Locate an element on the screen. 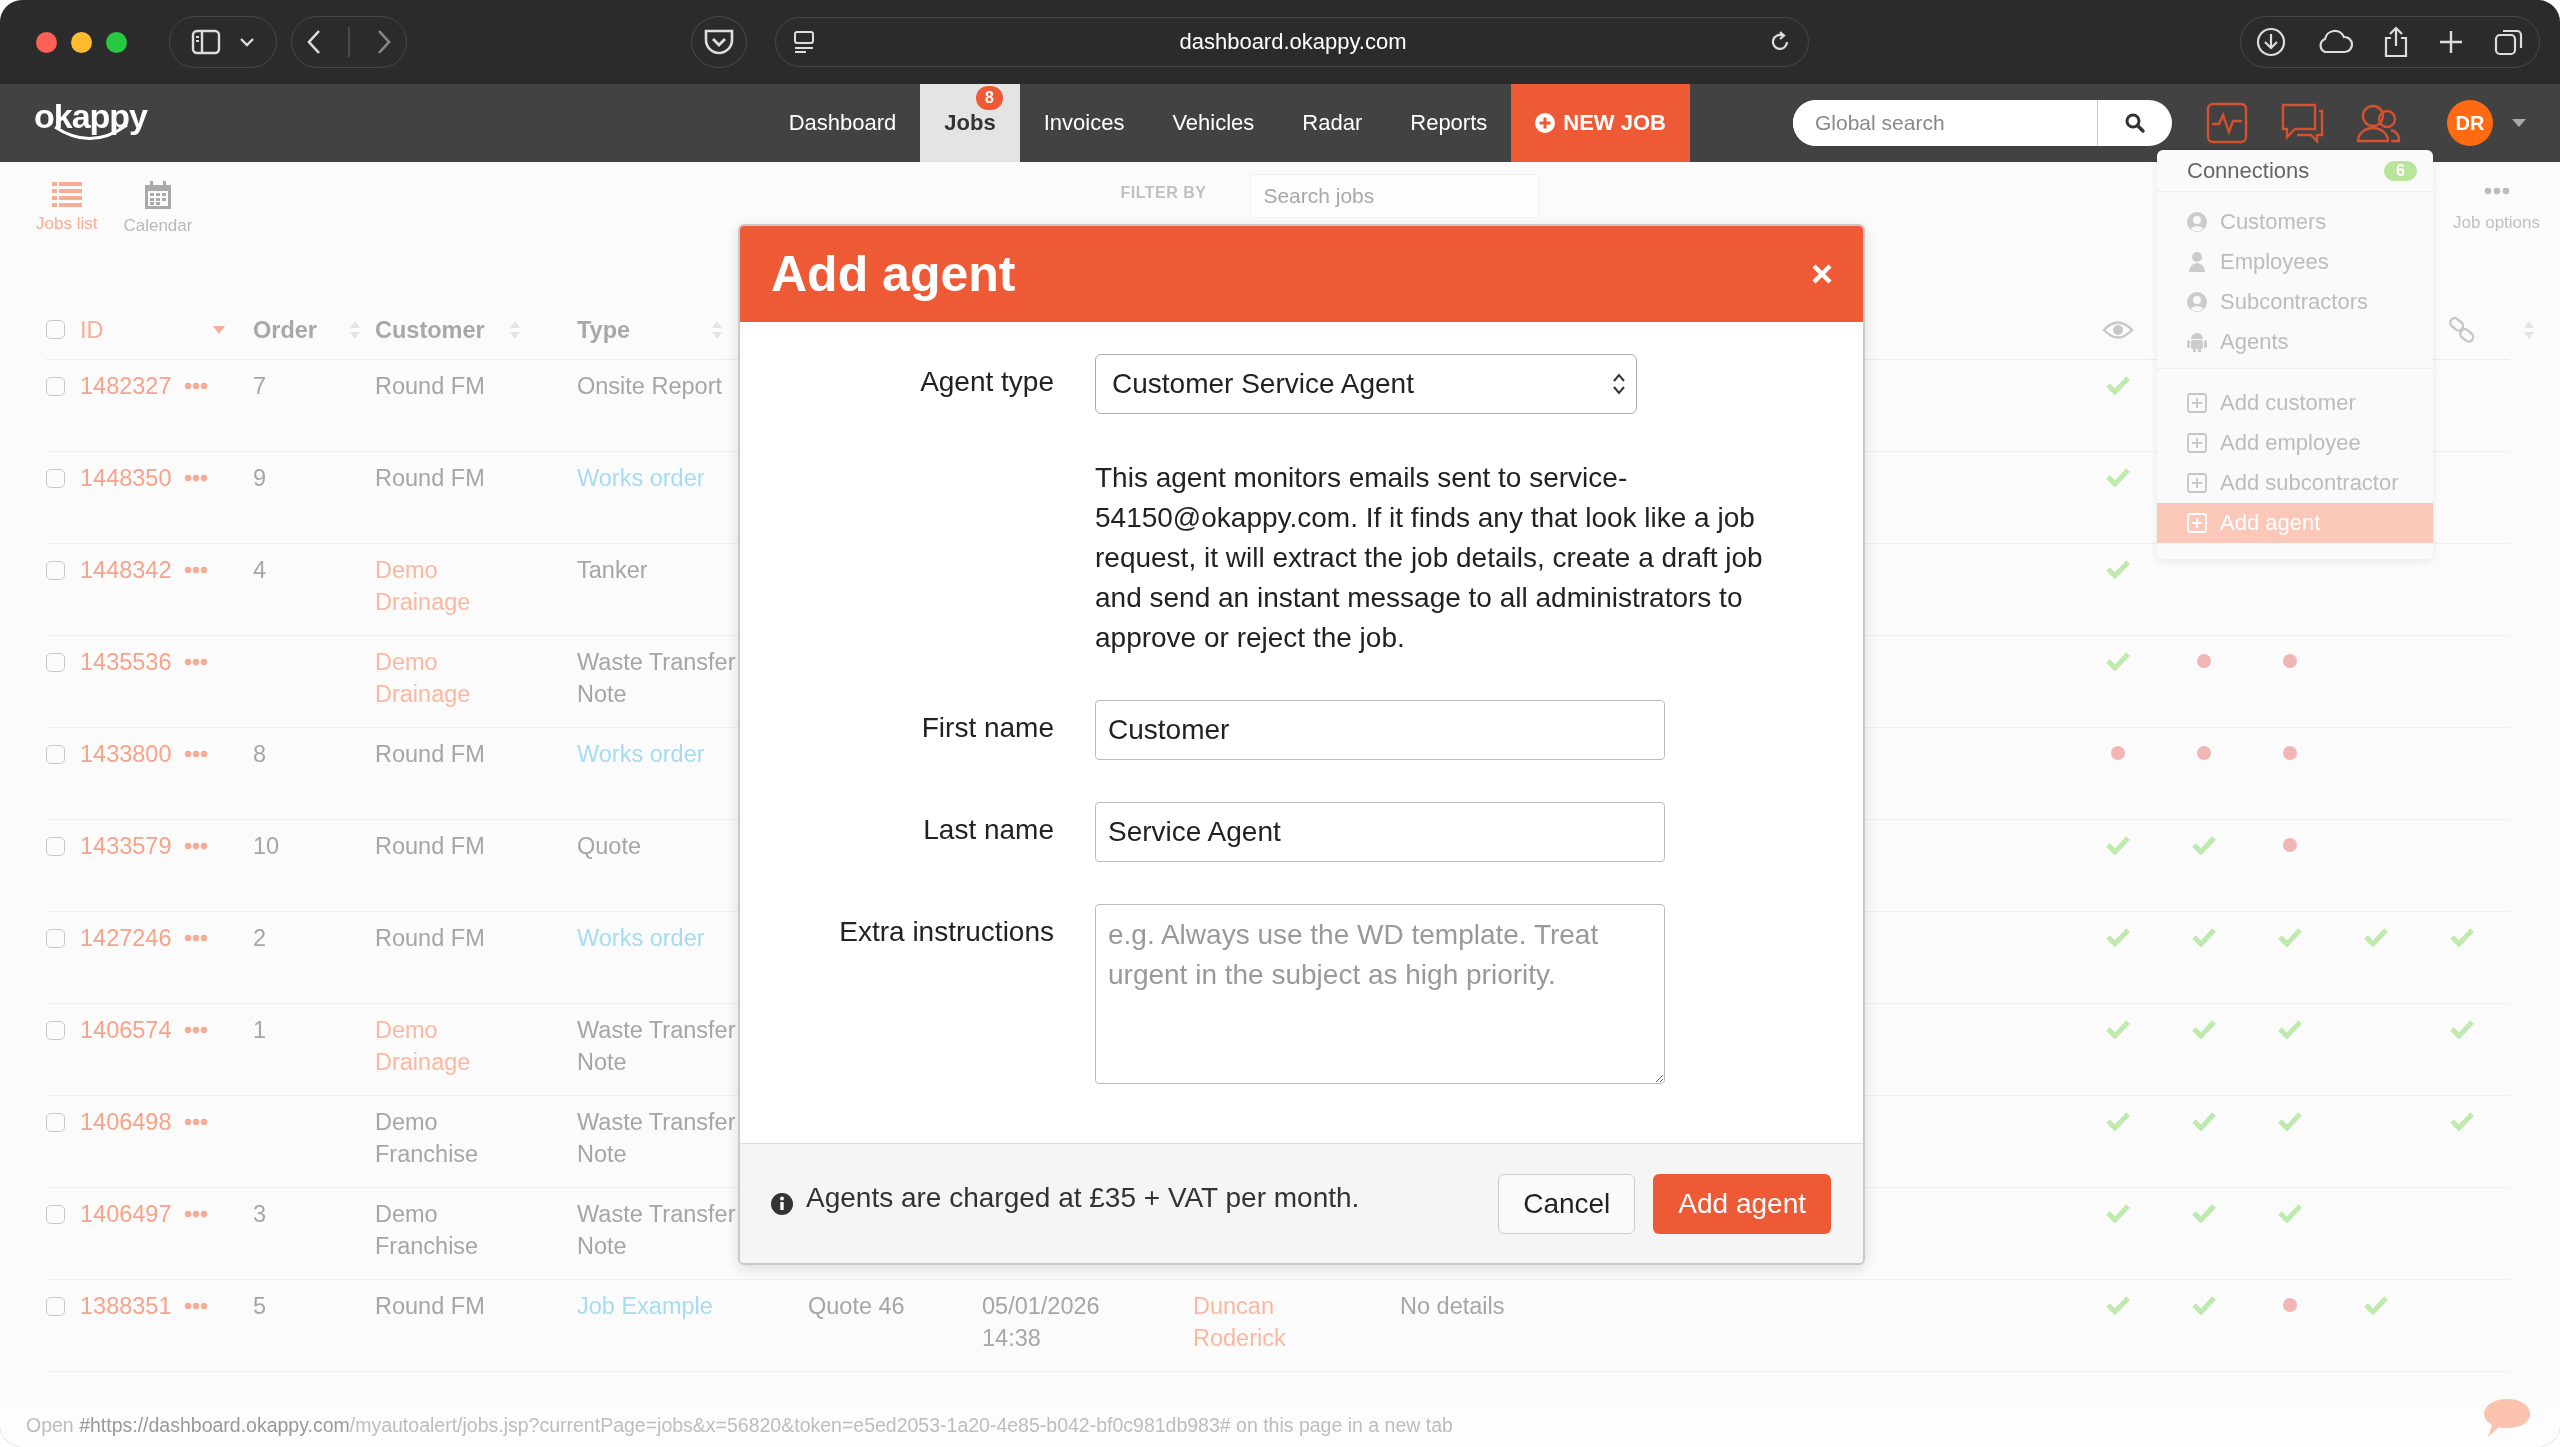 This screenshot has width=2560, height=1447. menu-item: Add customer is located at coordinates (2295, 403).